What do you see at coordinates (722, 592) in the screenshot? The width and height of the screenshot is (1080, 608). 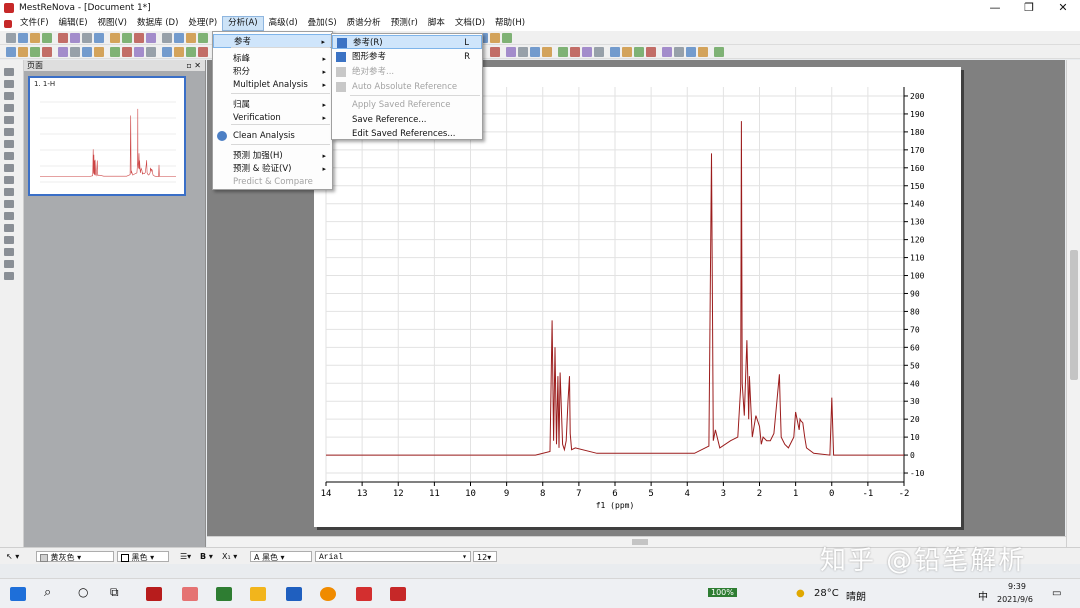 I see `battery-indicator: 100%` at bounding box center [722, 592].